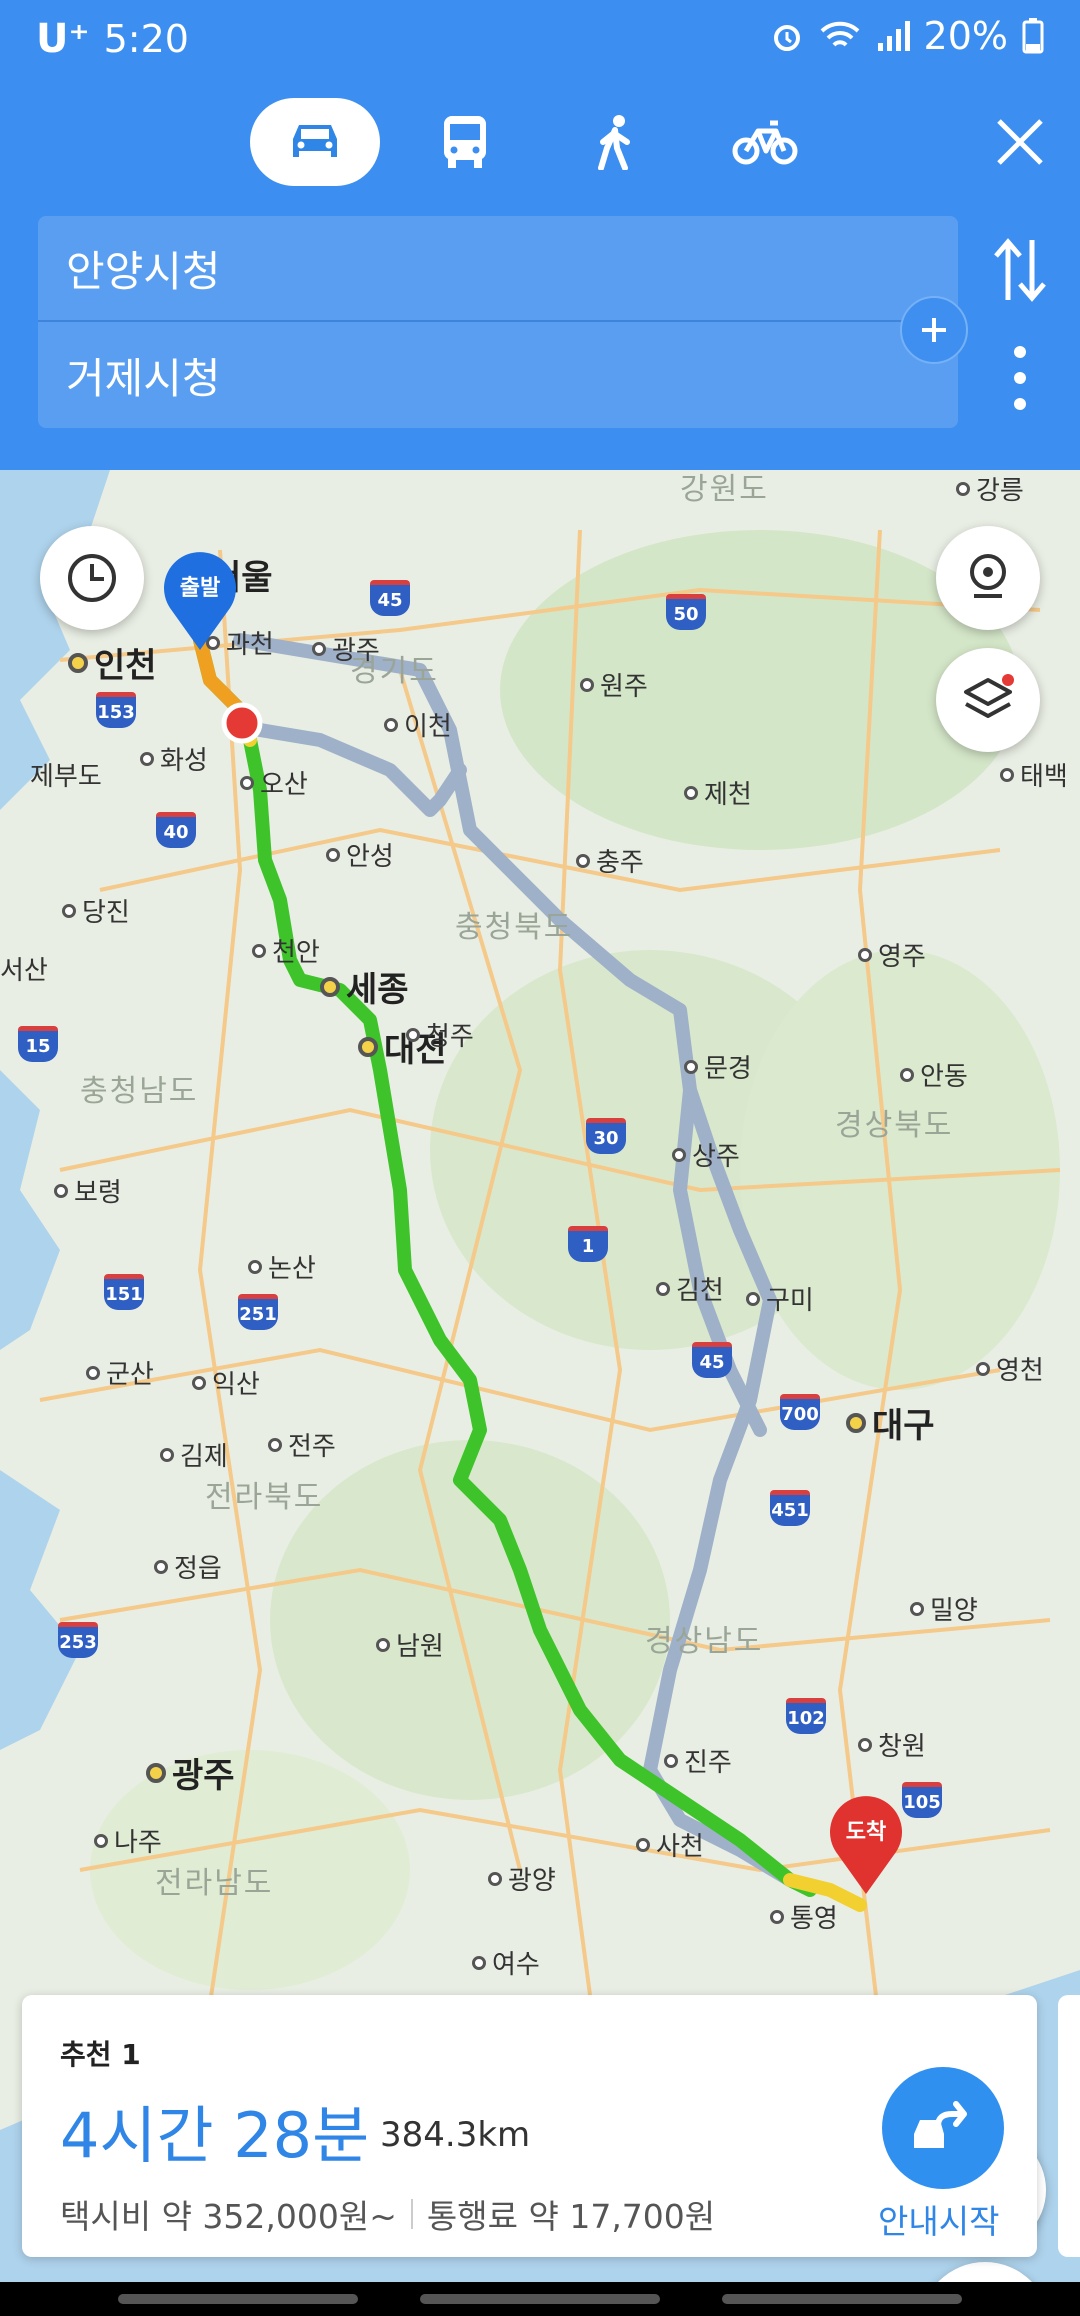  What do you see at coordinates (274, 782) in the screenshot?
I see `city-label: 오산` at bounding box center [274, 782].